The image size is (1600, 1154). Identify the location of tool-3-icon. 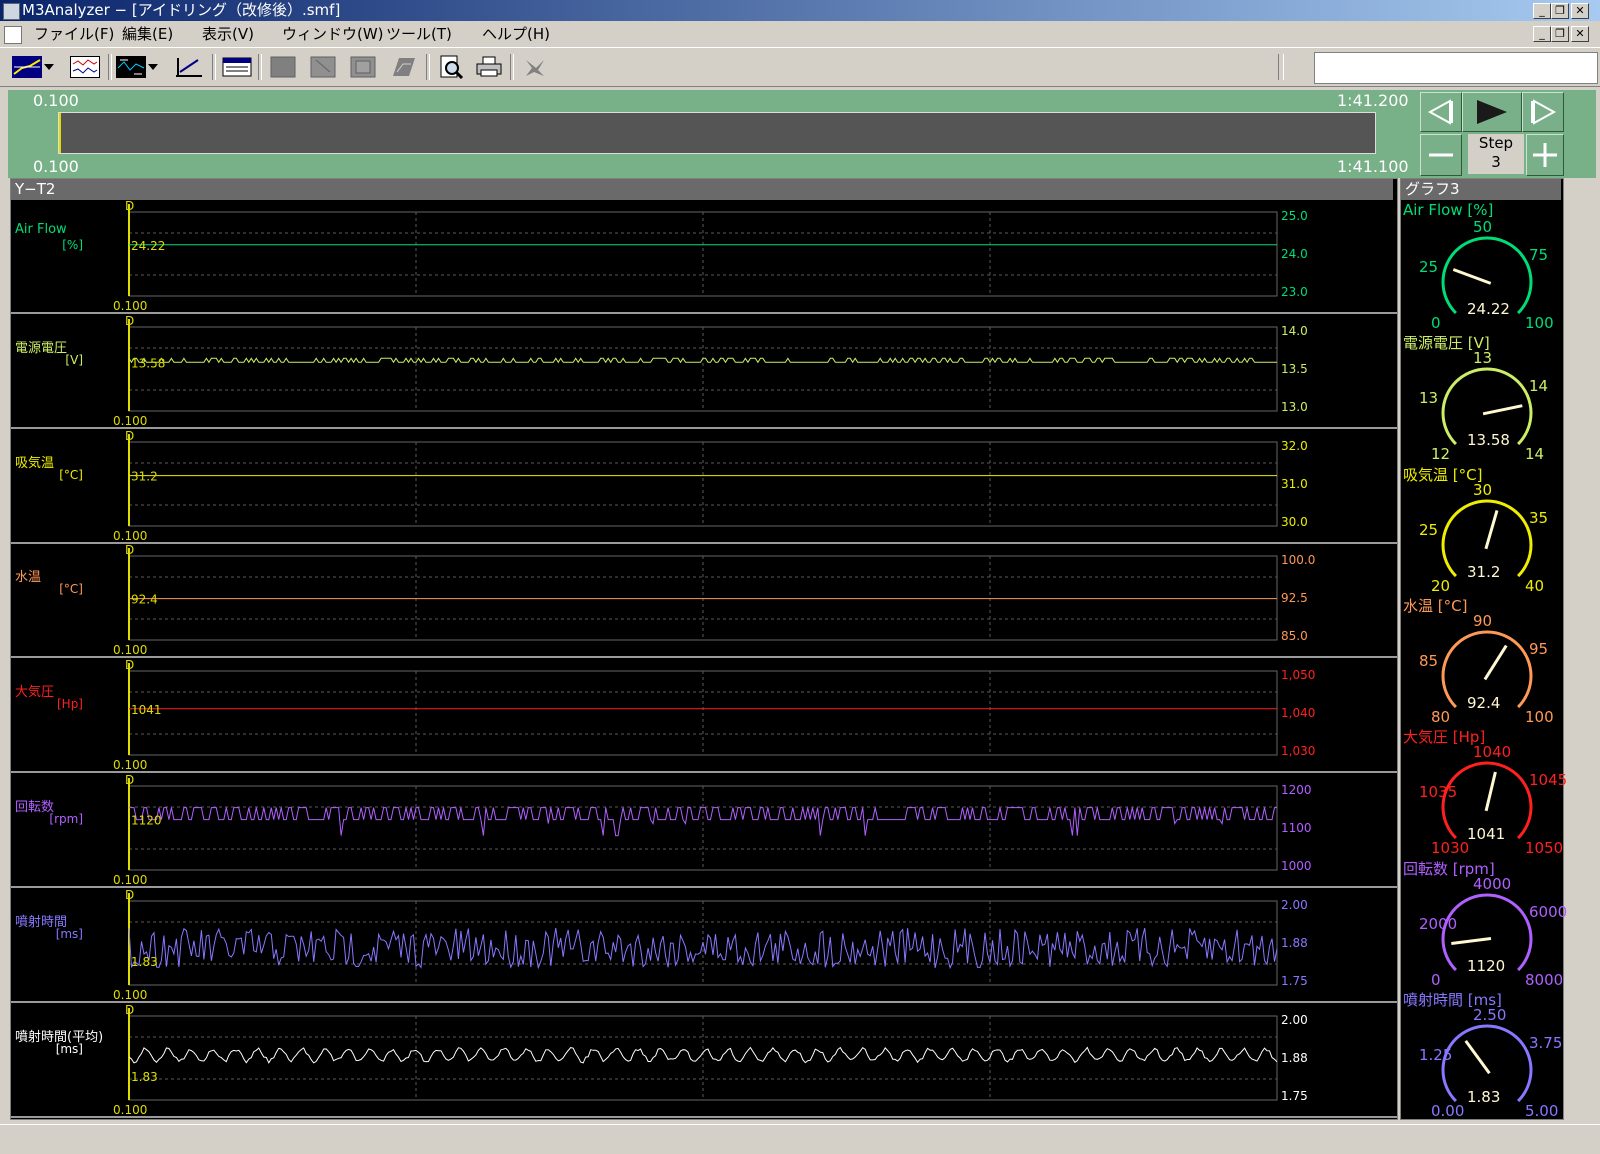
(363, 67).